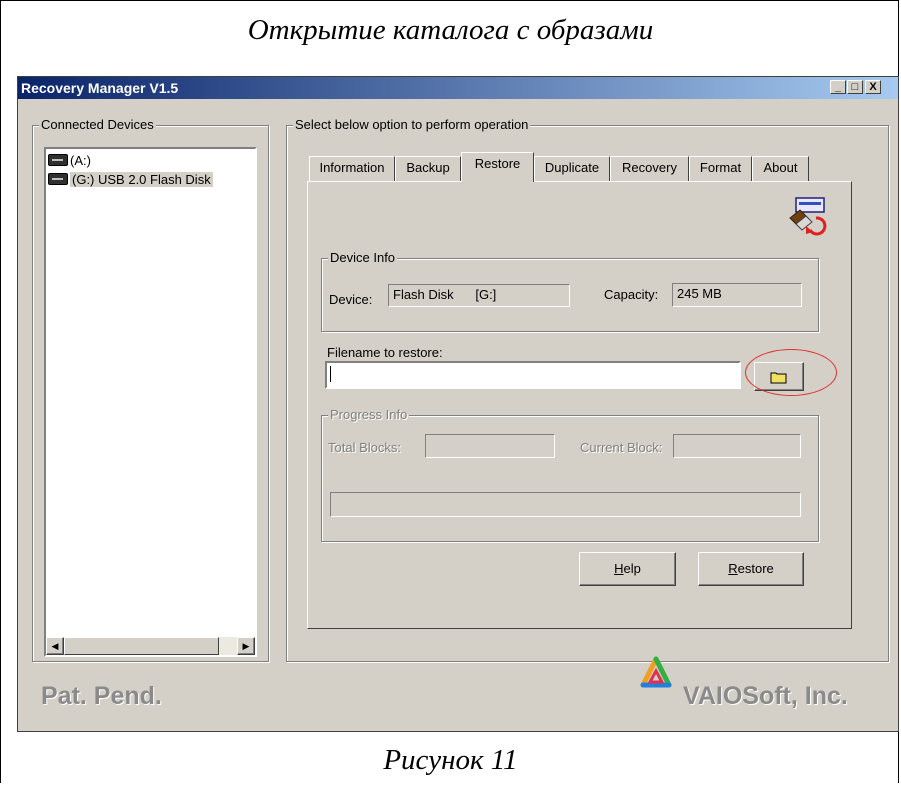 The width and height of the screenshot is (901, 785). I want to click on maximize-button: □, so click(855, 87).